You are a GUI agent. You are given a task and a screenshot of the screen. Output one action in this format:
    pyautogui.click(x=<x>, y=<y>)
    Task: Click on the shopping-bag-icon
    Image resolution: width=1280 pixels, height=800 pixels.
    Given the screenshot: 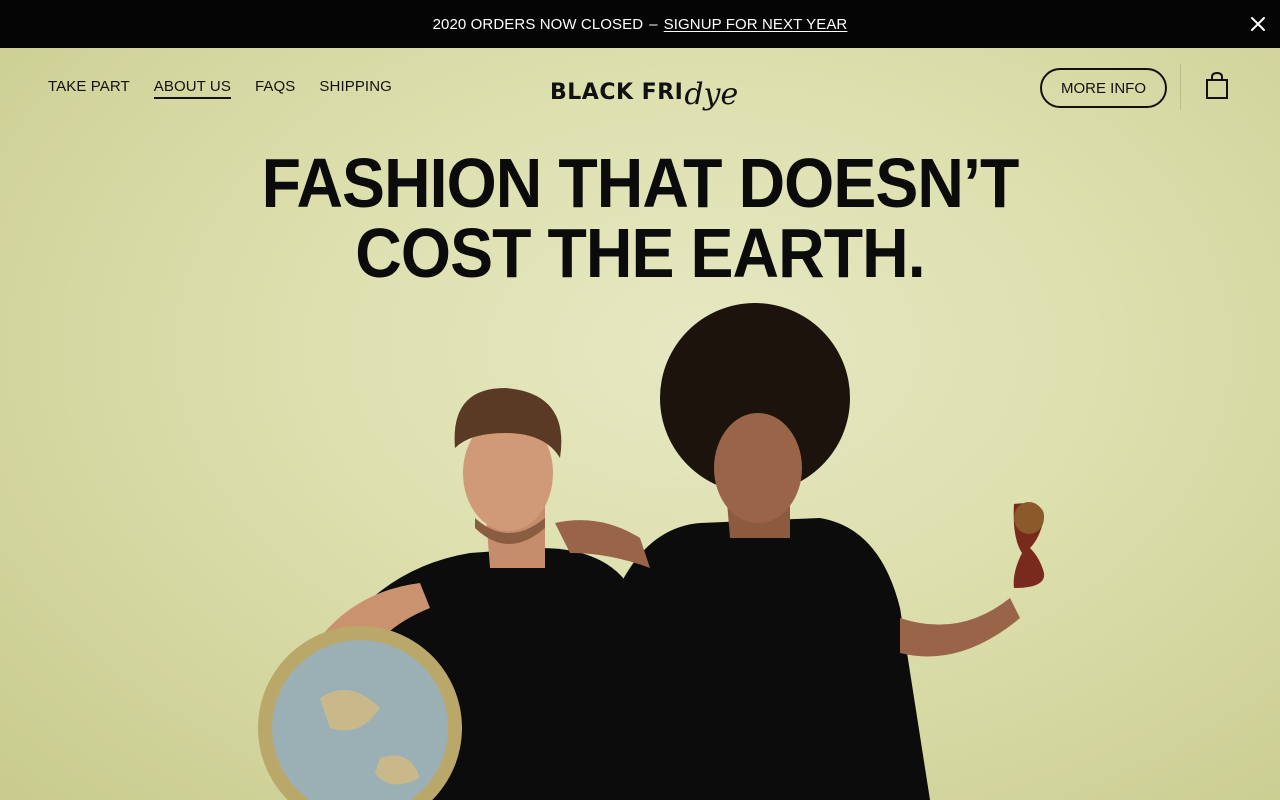 What is the action you would take?
    pyautogui.click(x=1217, y=85)
    